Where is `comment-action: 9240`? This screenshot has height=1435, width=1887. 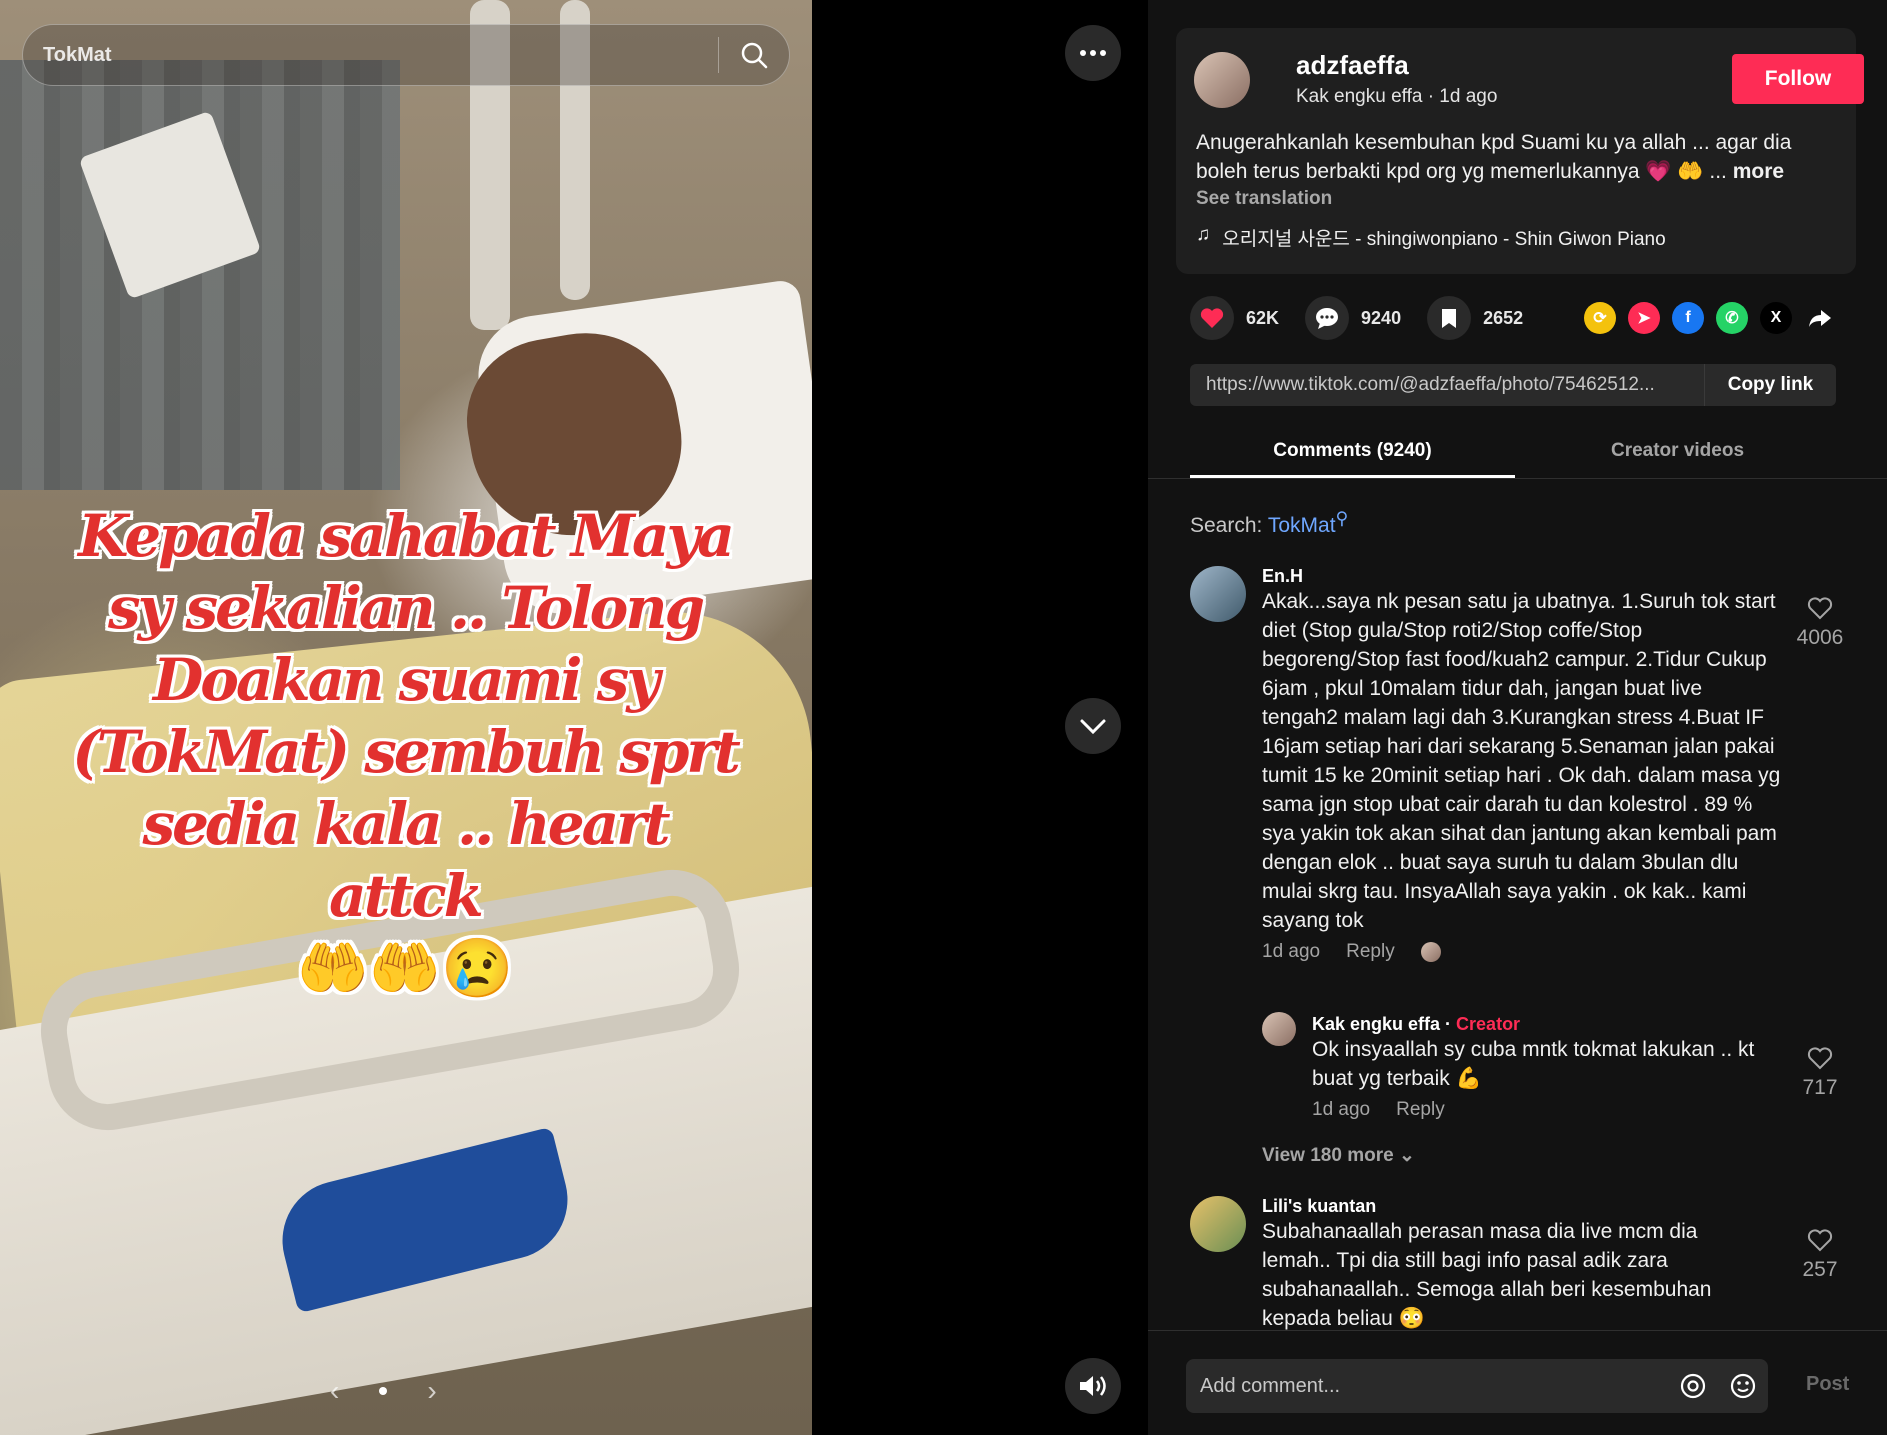 comment-action: 9240 is located at coordinates (1353, 318).